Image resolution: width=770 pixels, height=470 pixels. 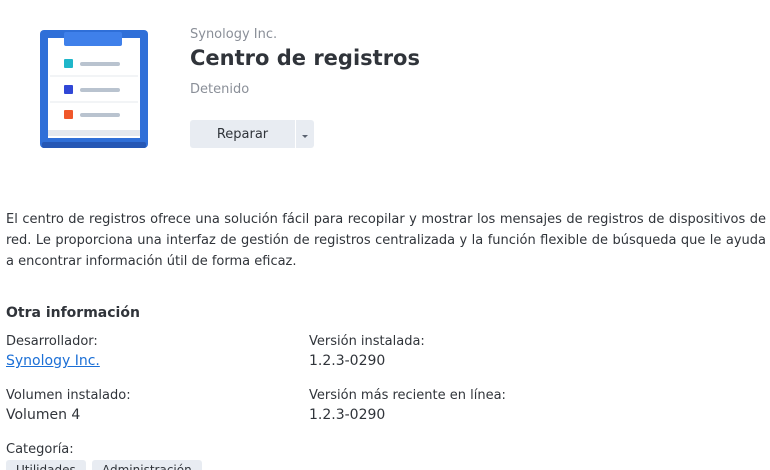 I want to click on repair-button: Reparar, so click(x=243, y=134).